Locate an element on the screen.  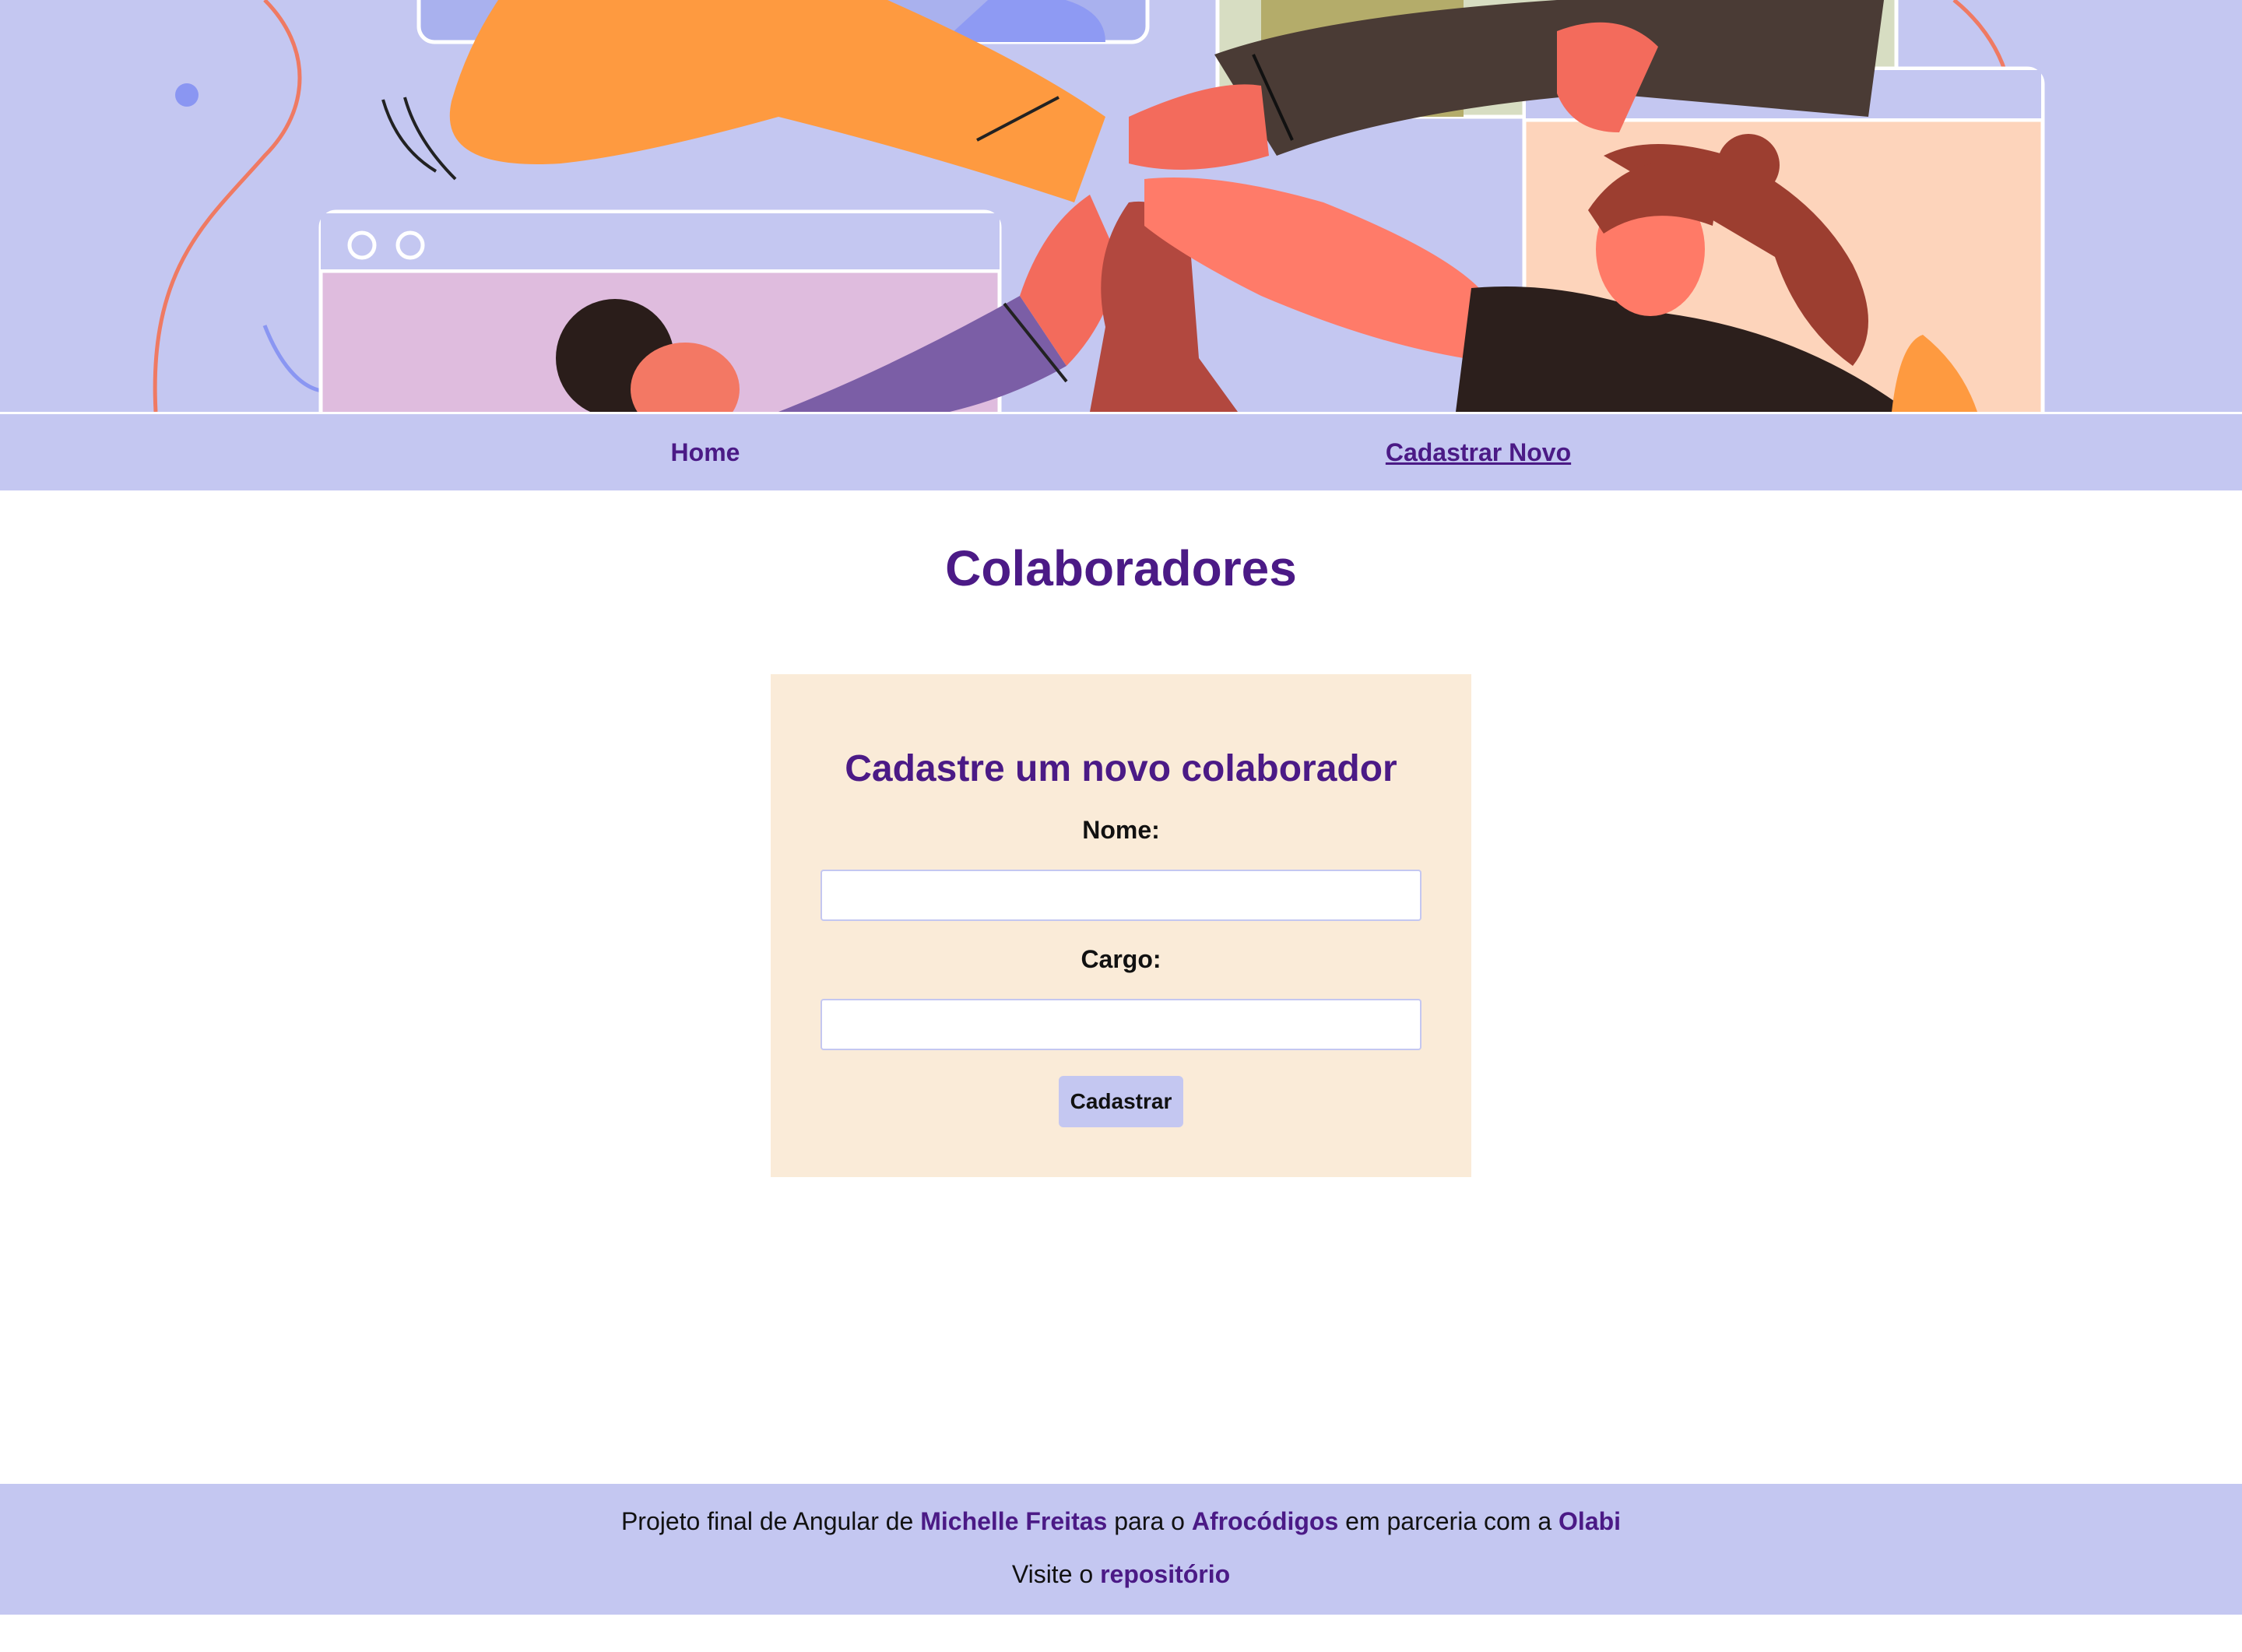
author-link: Michelle Freitas is located at coordinates (1013, 1521).